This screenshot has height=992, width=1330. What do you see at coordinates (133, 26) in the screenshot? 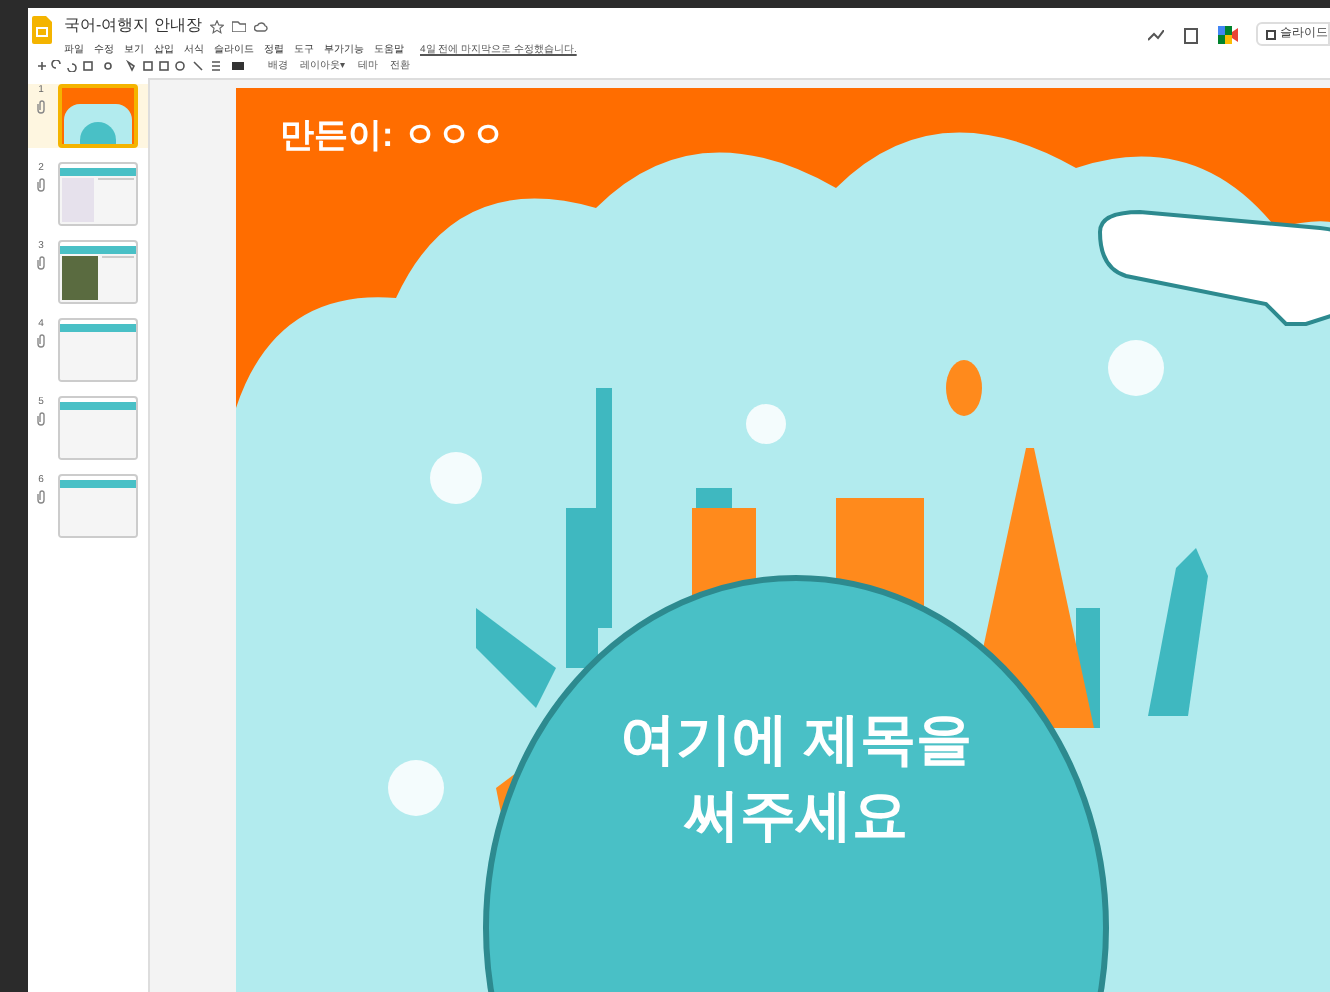
I see `document-title: 국어-여행지 안내장` at bounding box center [133, 26].